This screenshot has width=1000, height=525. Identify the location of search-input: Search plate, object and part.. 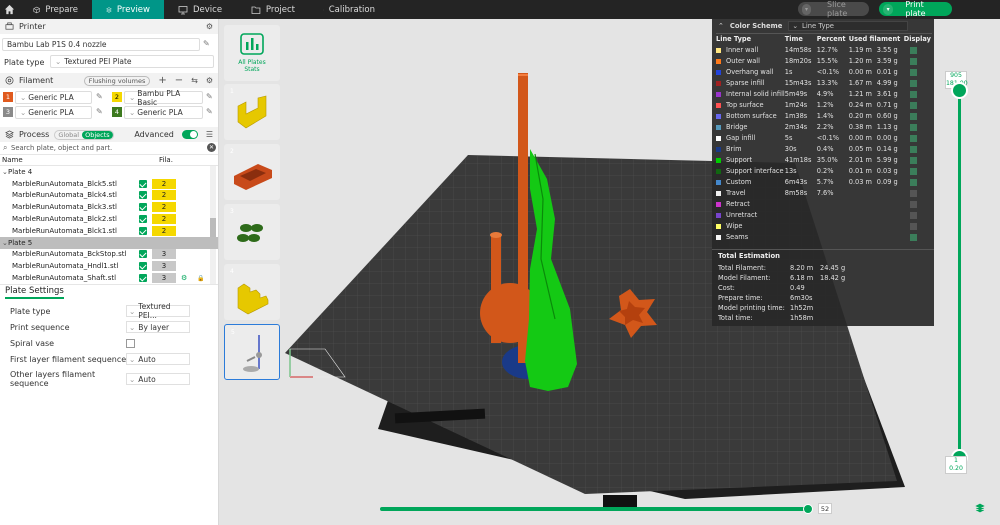
(61, 148).